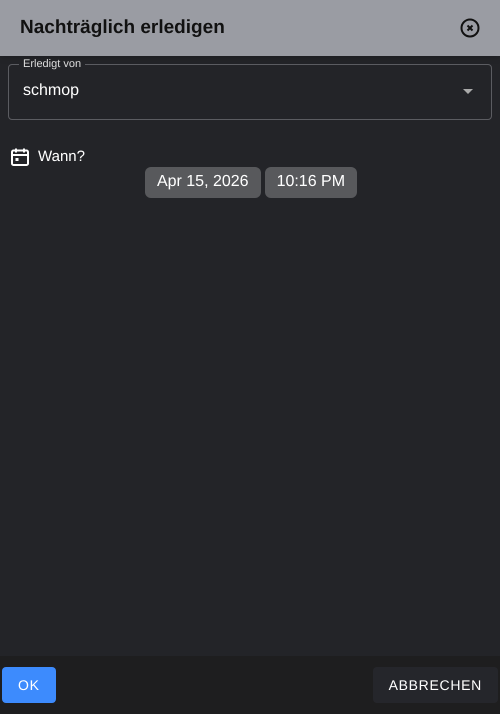 The width and height of the screenshot is (500, 714). What do you see at coordinates (52, 64) in the screenshot?
I see `field-label: Erledigt von` at bounding box center [52, 64].